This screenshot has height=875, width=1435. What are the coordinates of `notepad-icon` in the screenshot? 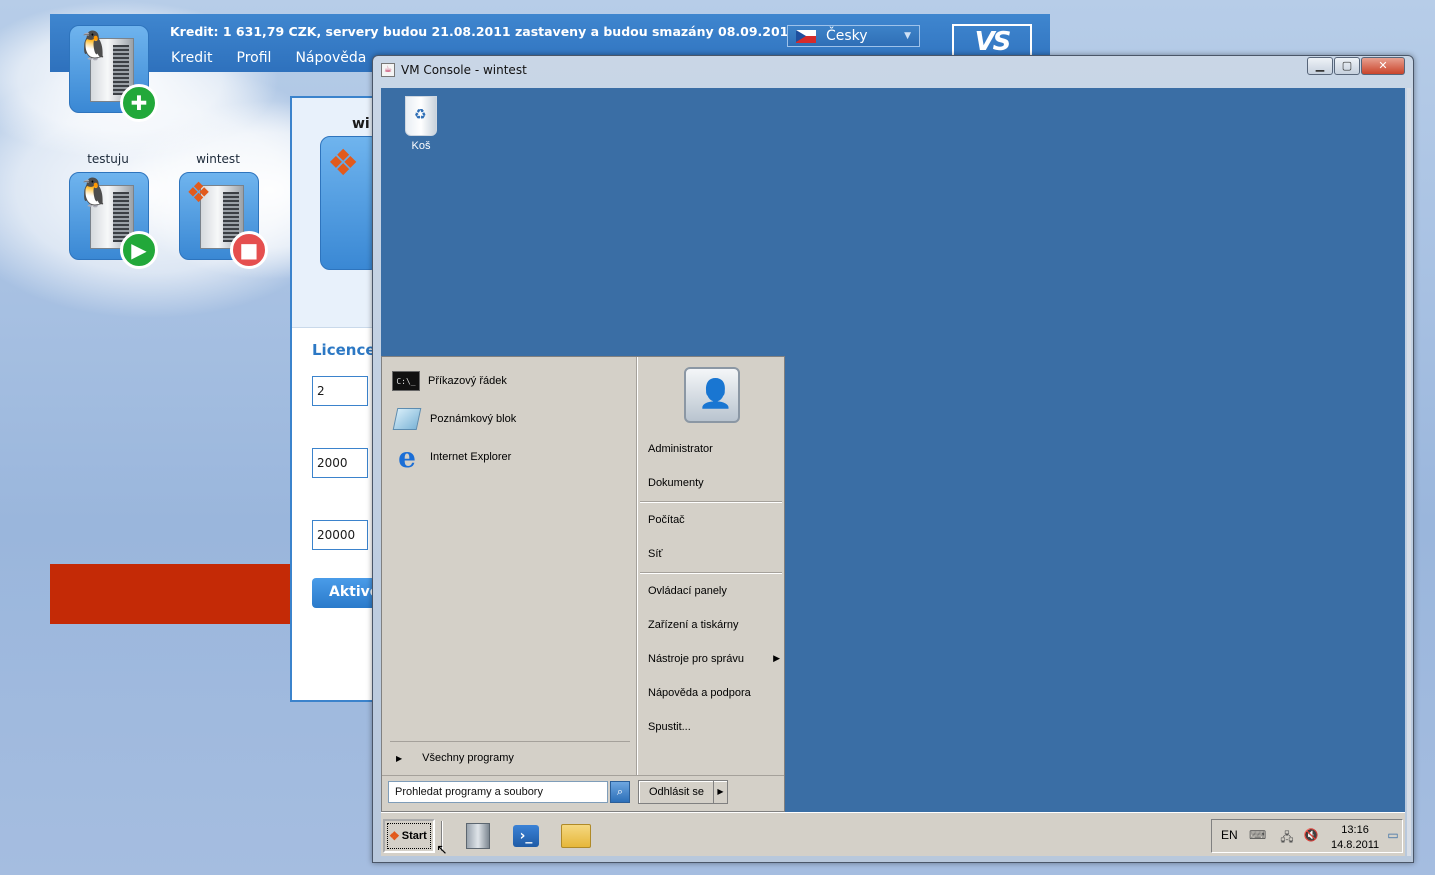 It's located at (407, 419).